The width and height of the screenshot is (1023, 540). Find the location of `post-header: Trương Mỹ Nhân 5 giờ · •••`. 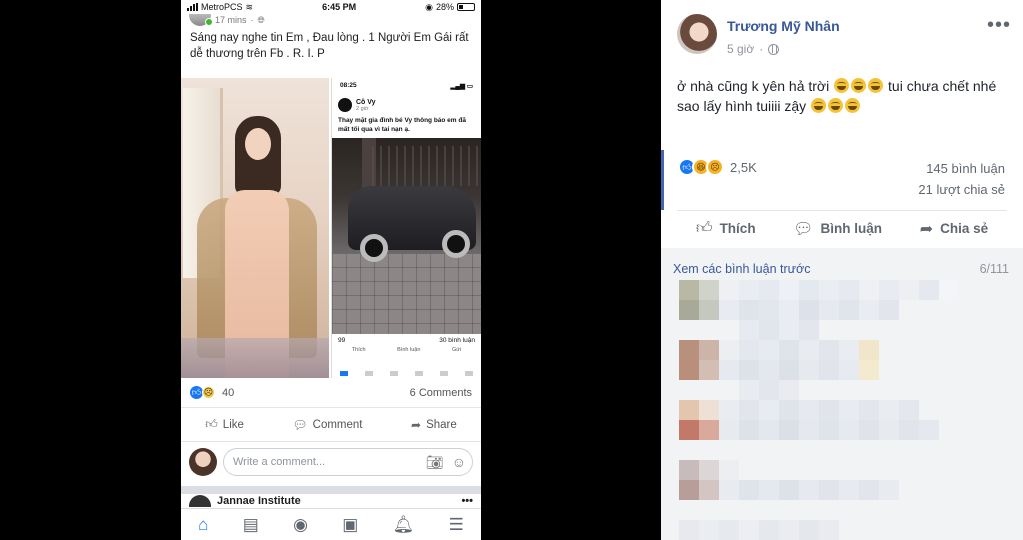

post-header: Trương Mỹ Nhân 5 giờ · ••• is located at coordinates (842, 35).